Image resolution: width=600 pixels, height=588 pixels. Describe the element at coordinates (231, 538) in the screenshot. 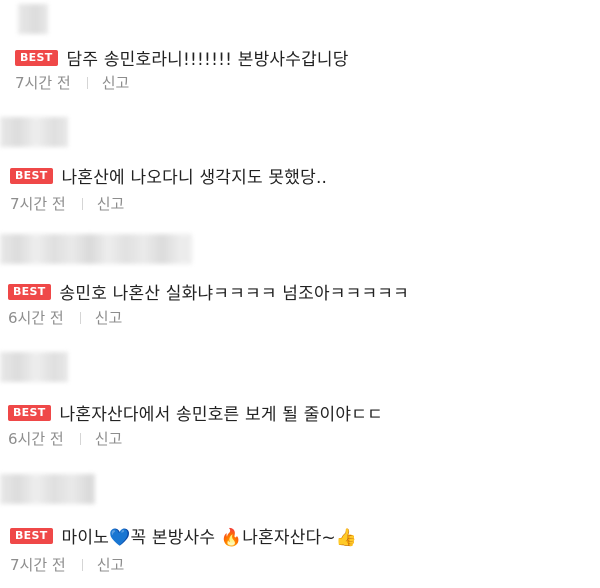

I see `fire-icon: 🔥` at that location.